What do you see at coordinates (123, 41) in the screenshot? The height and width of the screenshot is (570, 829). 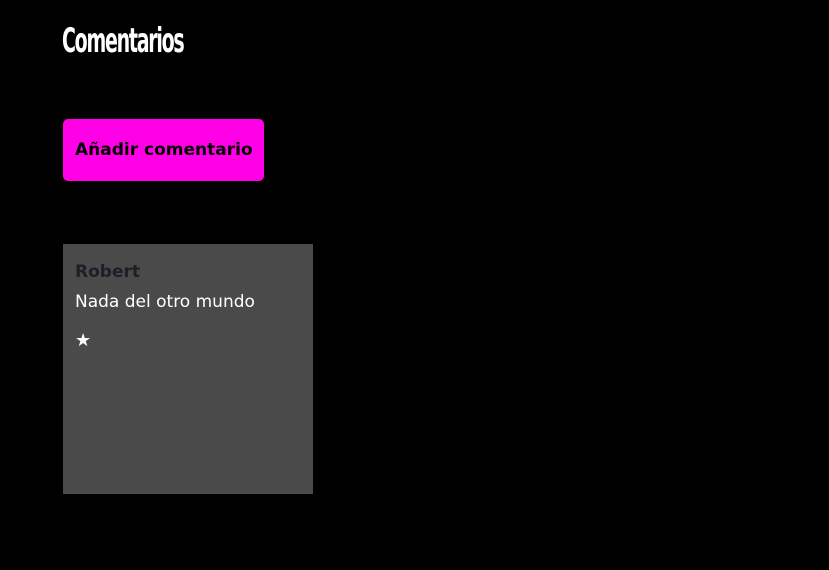 I see `page-title: Comentarios` at bounding box center [123, 41].